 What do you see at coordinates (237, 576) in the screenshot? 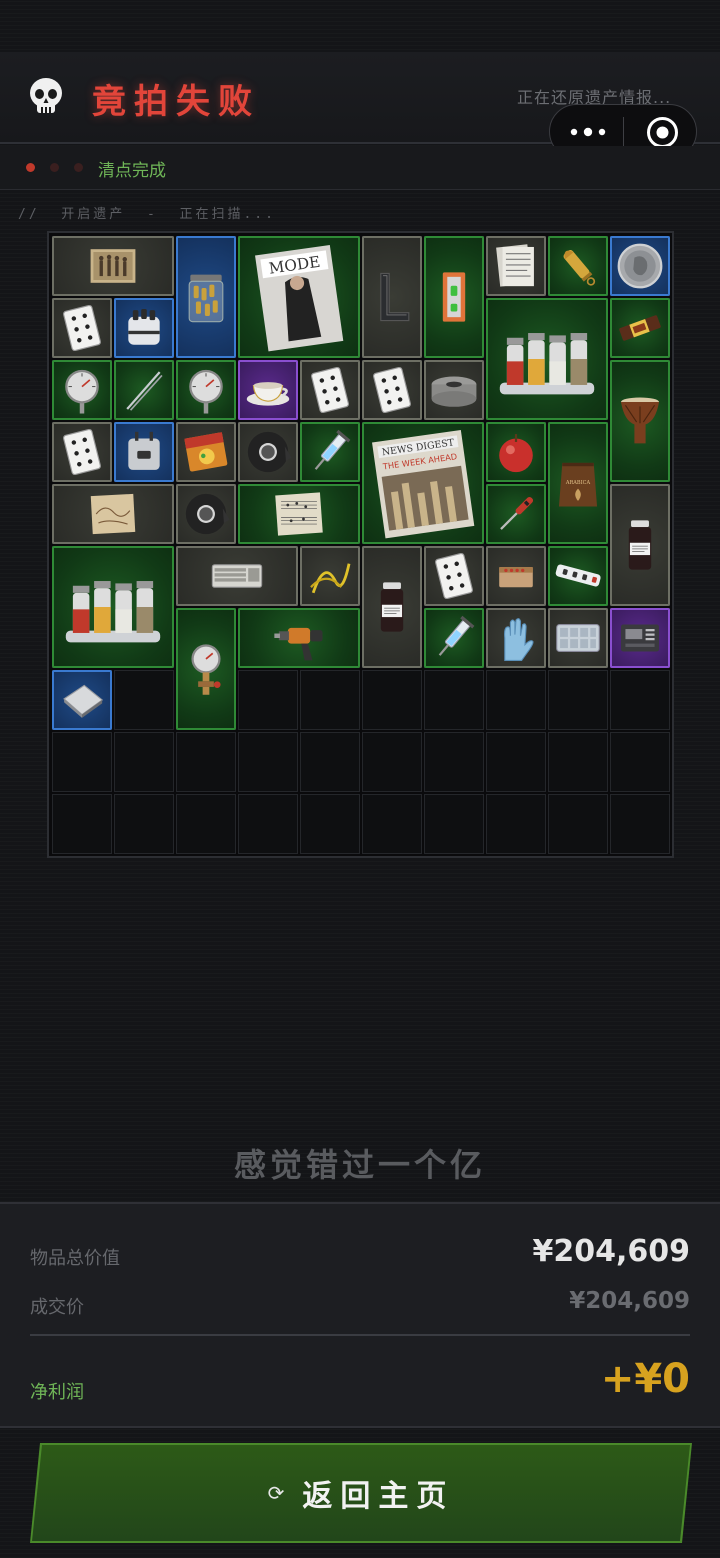
I see `keyboard-item` at bounding box center [237, 576].